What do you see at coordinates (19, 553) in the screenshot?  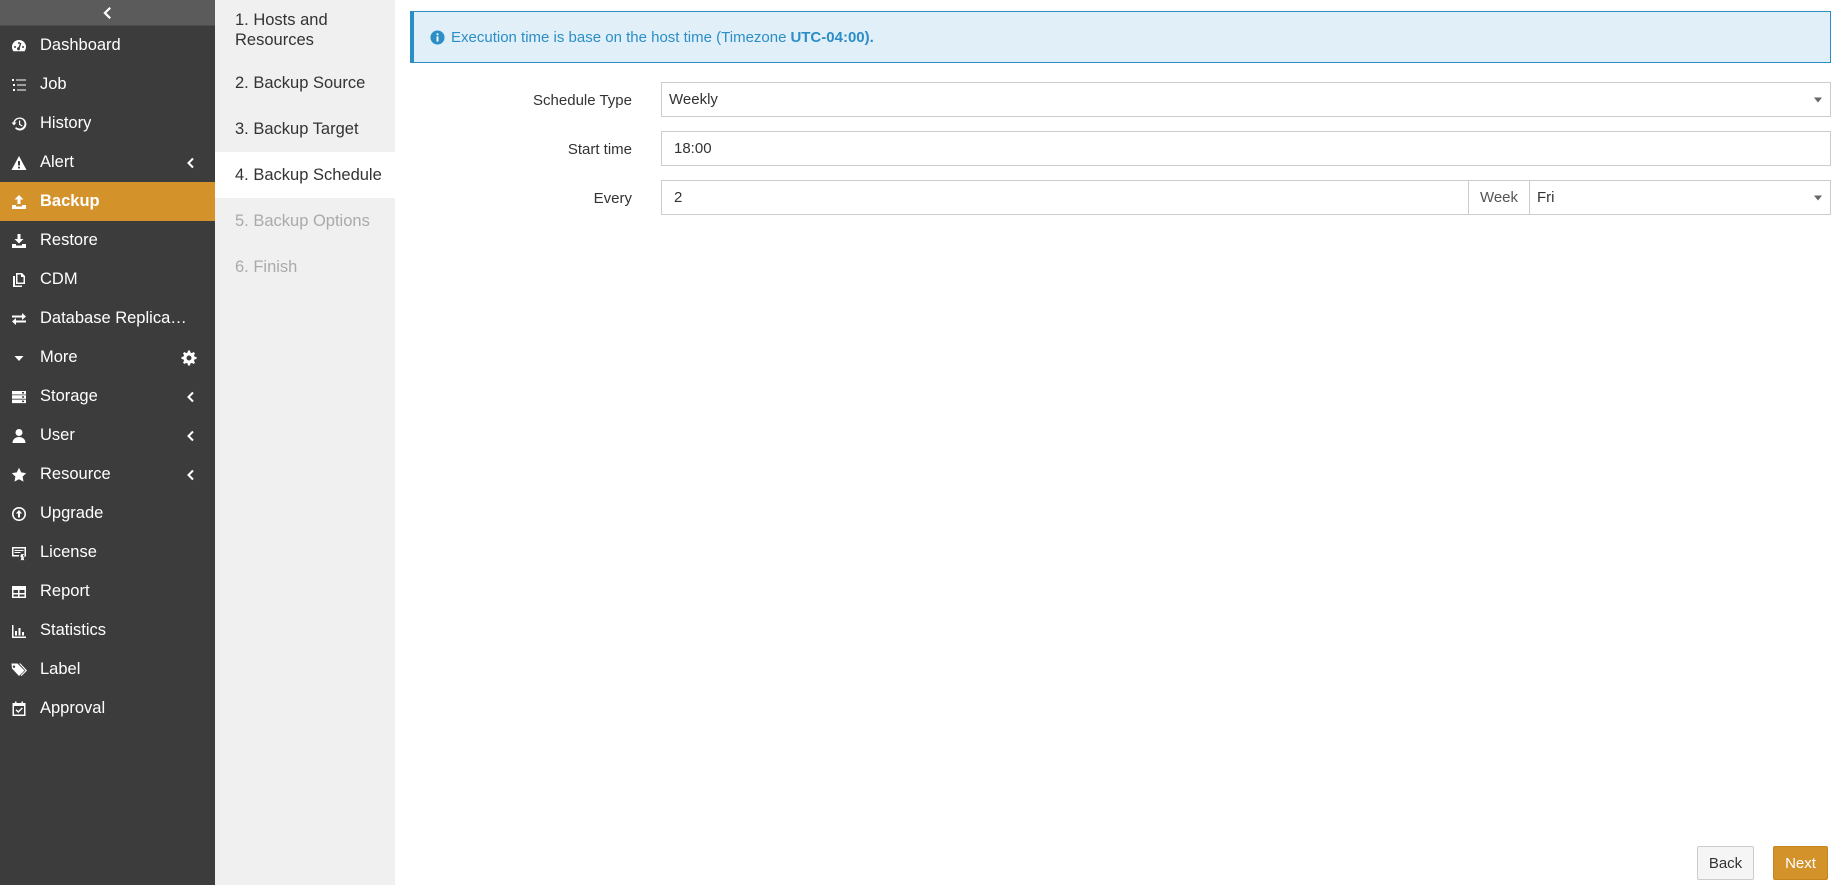 I see `license-icon` at bounding box center [19, 553].